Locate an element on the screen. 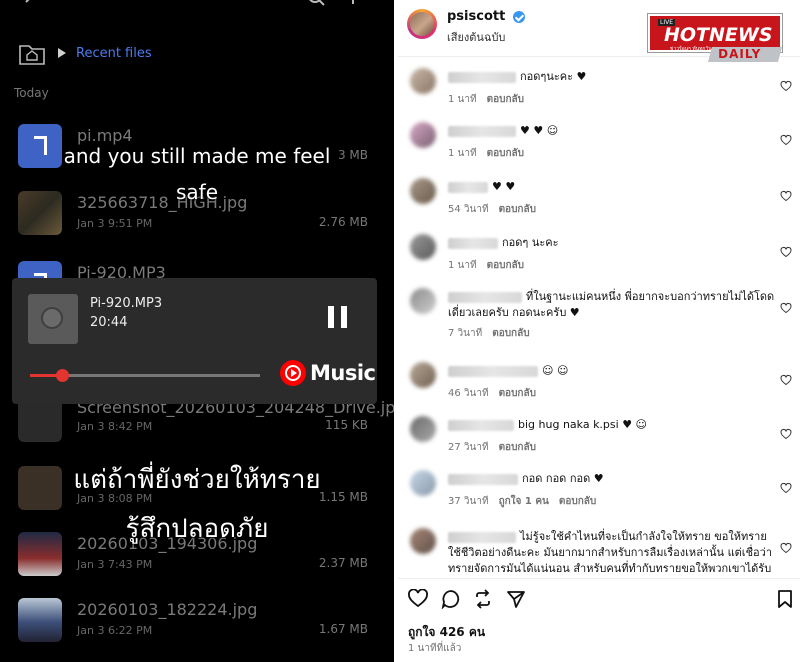 The height and width of the screenshot is (662, 800). comment-text: กอดๆนะคะ ♥ is located at coordinates (553, 76).